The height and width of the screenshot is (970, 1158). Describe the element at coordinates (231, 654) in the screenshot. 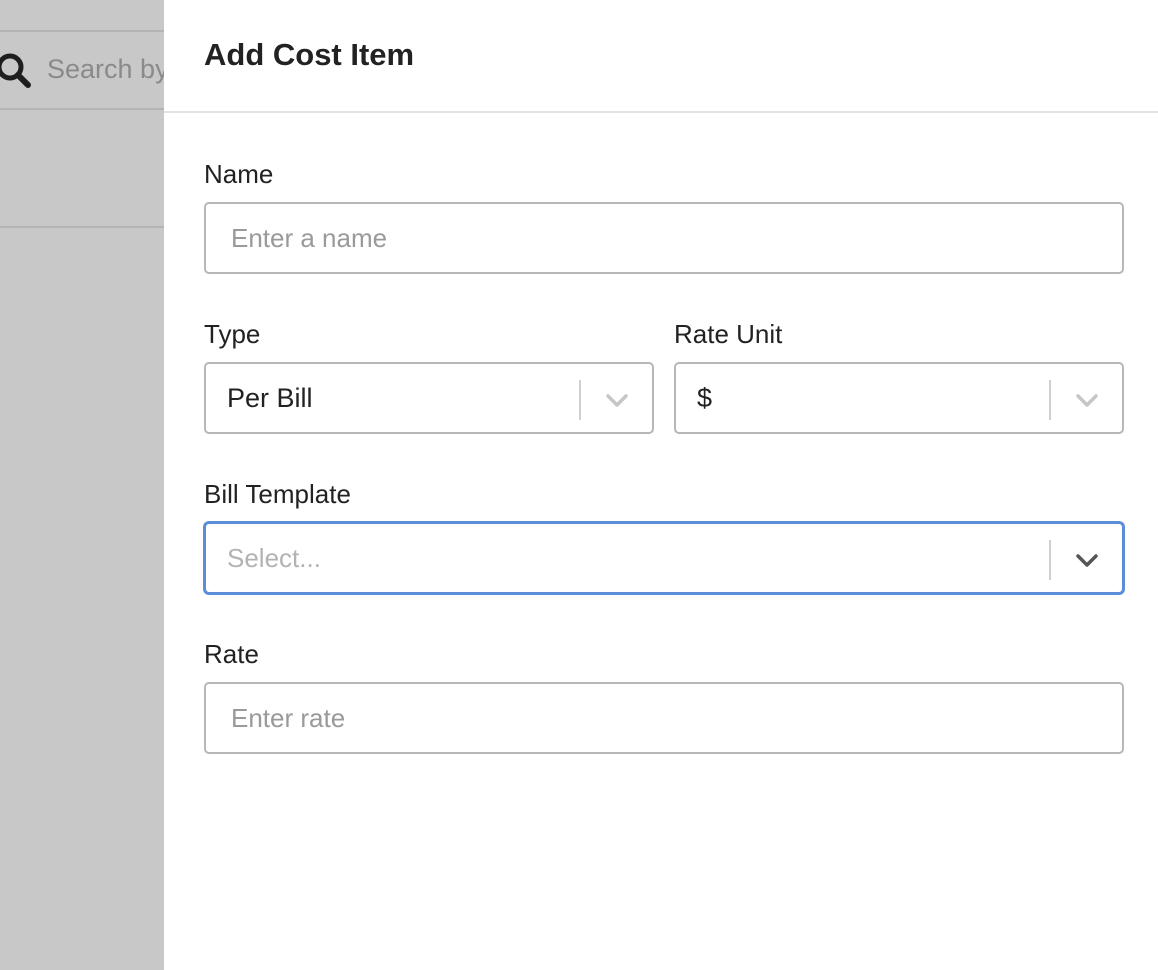

I see `rate-label: Rate` at that location.